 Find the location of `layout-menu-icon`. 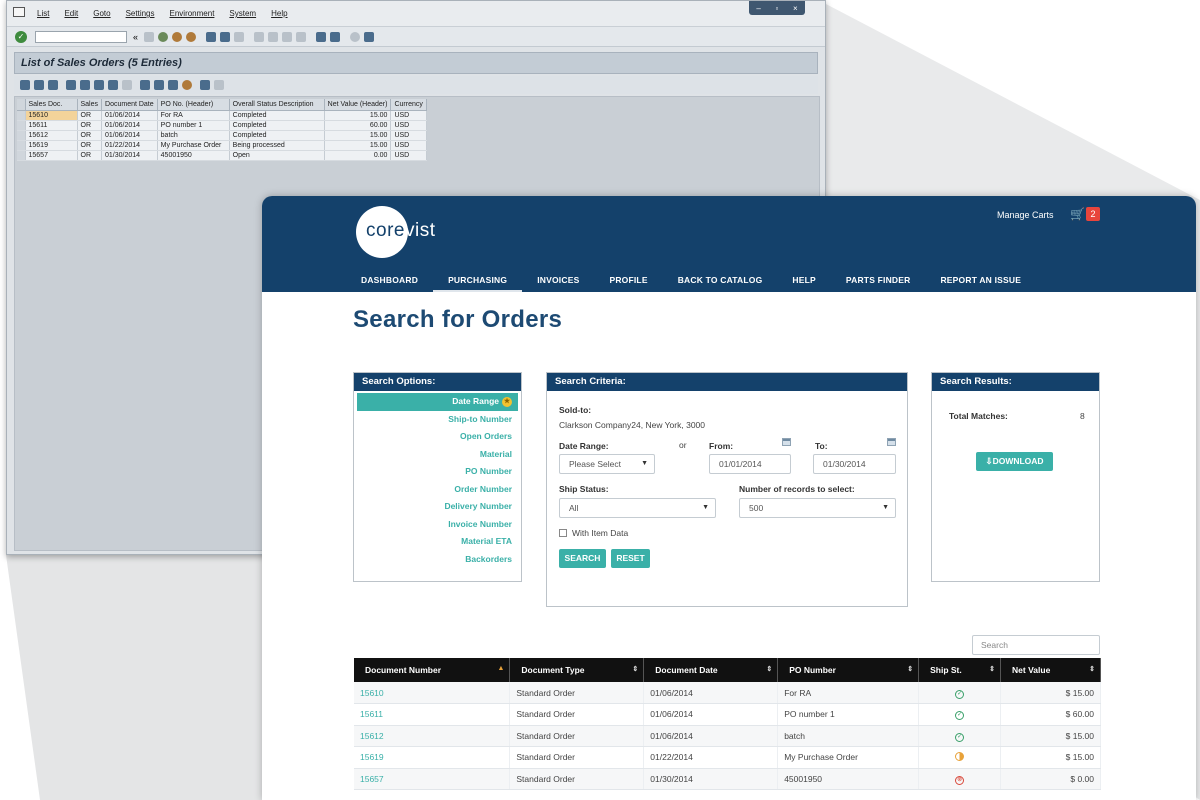

layout-menu-icon is located at coordinates (369, 36).